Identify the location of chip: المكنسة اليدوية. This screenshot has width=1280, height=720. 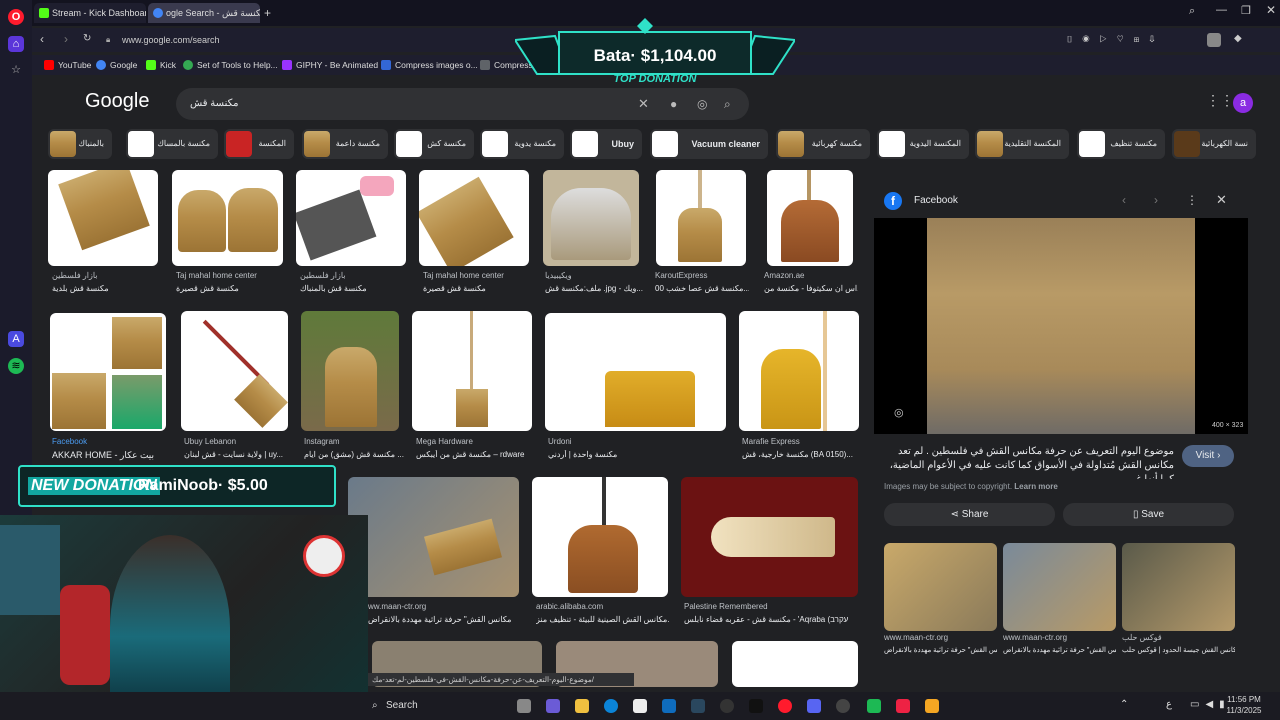
(923, 144).